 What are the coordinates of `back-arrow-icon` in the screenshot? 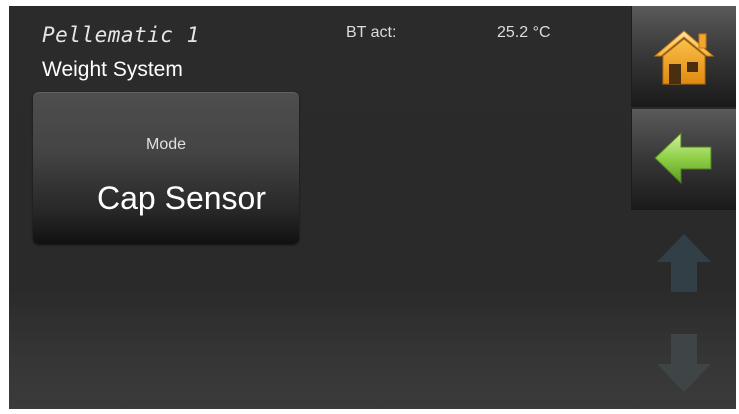 It's located at (683, 158).